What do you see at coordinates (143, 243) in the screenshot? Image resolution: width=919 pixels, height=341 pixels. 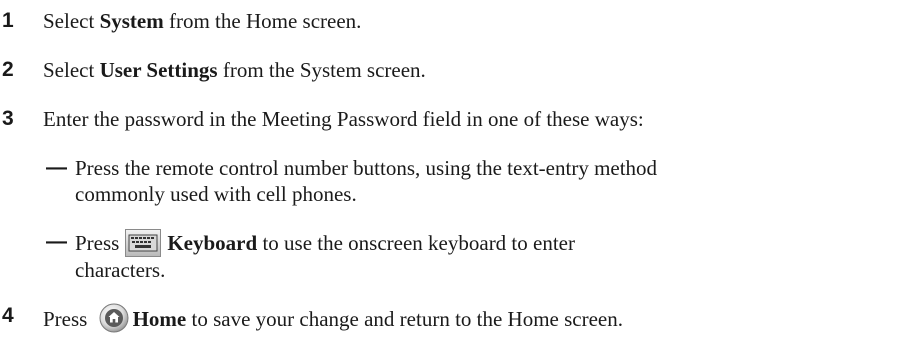 I see `keyboard-button-icon` at bounding box center [143, 243].